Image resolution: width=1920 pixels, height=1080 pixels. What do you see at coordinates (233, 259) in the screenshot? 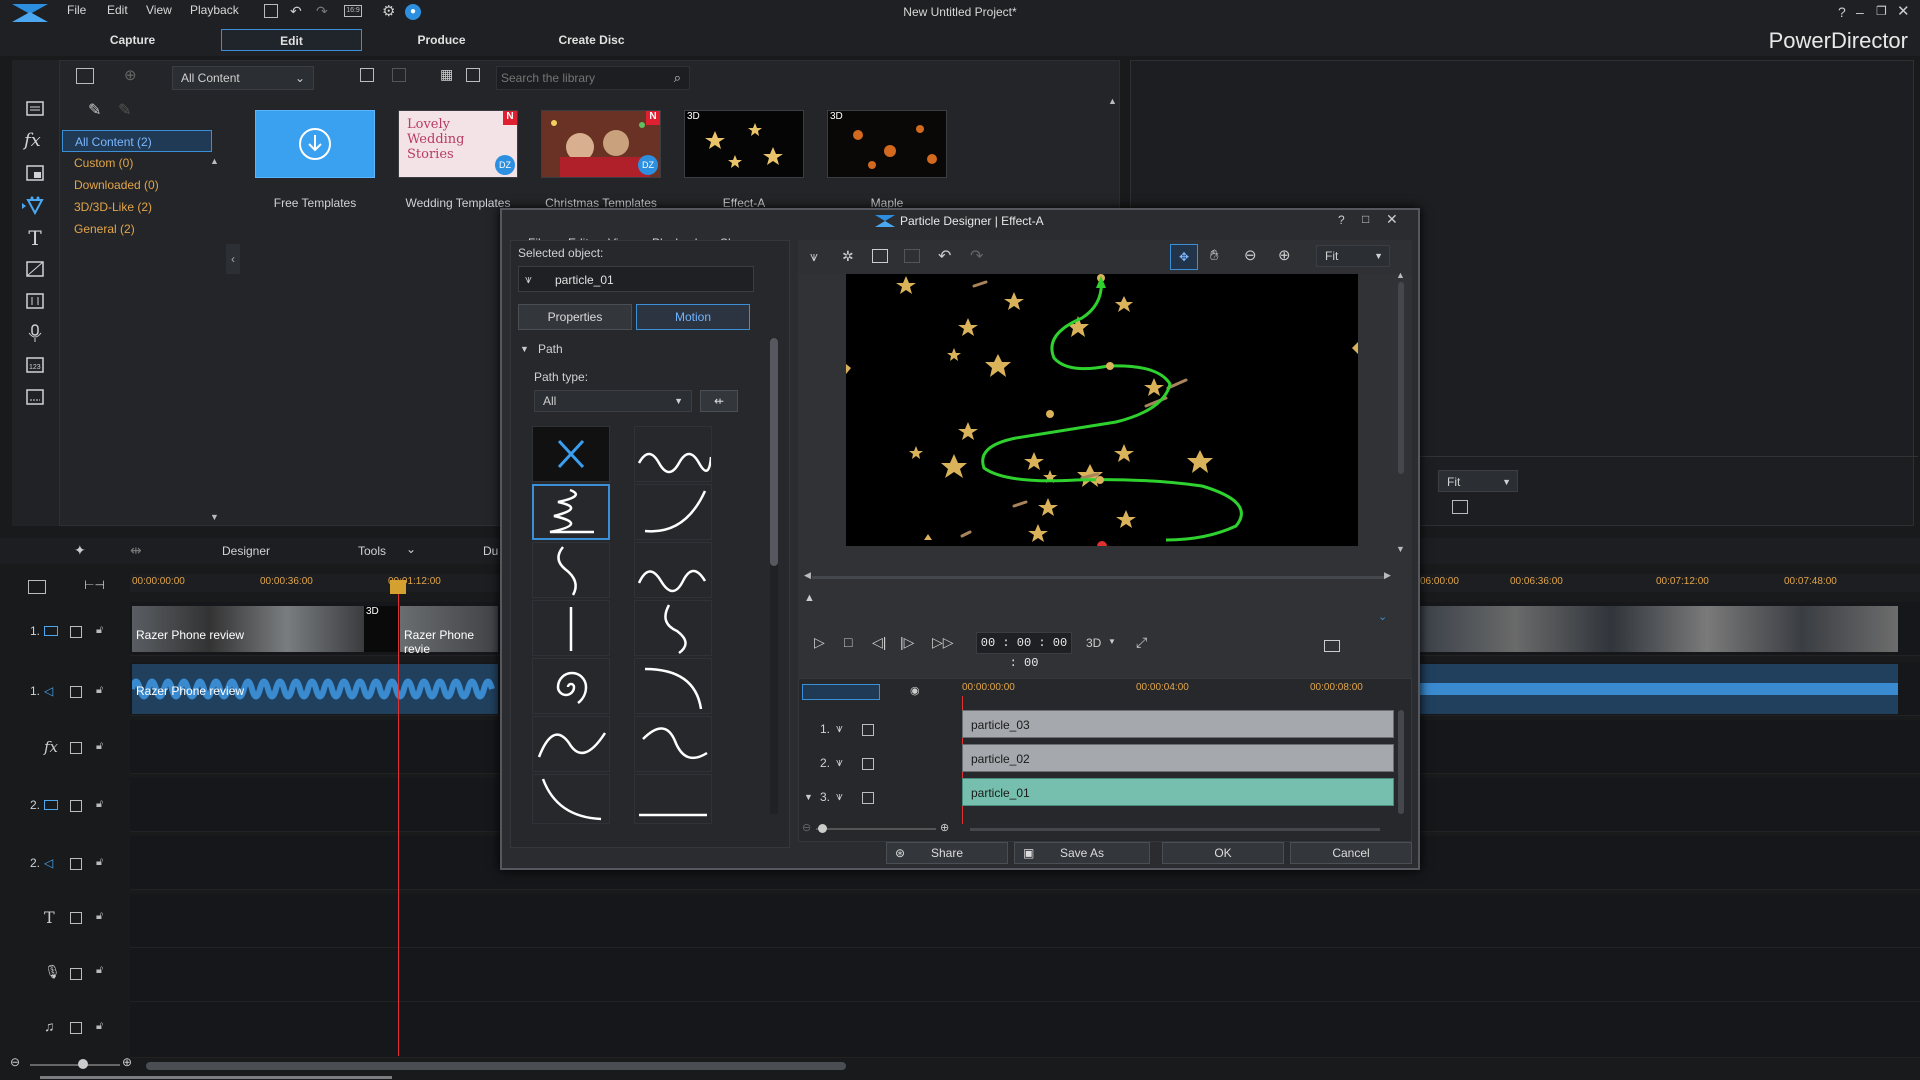
I see `collapse-panel-button: ‹` at bounding box center [233, 259].